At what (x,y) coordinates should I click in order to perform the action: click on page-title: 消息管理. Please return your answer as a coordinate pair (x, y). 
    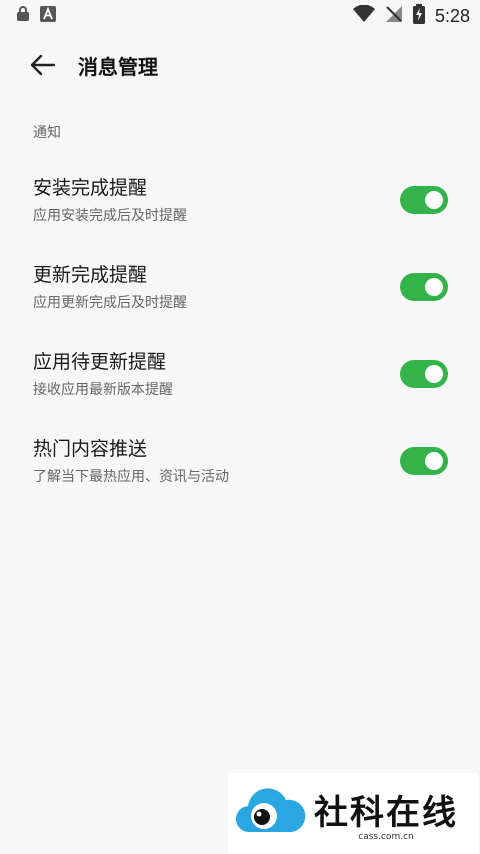
    Looking at the image, I should click on (118, 66).